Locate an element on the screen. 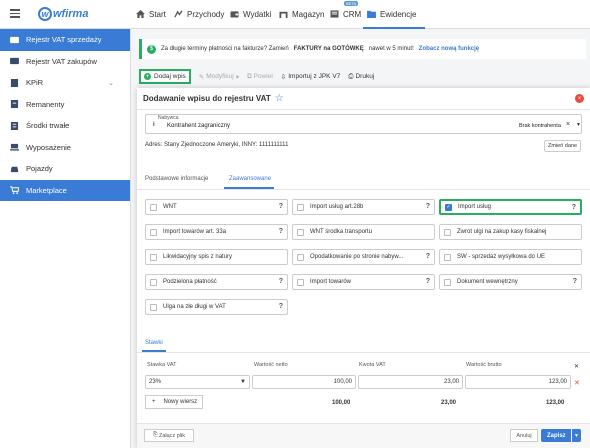 This screenshot has width=590, height=448. book-icon is located at coordinates (14, 82).